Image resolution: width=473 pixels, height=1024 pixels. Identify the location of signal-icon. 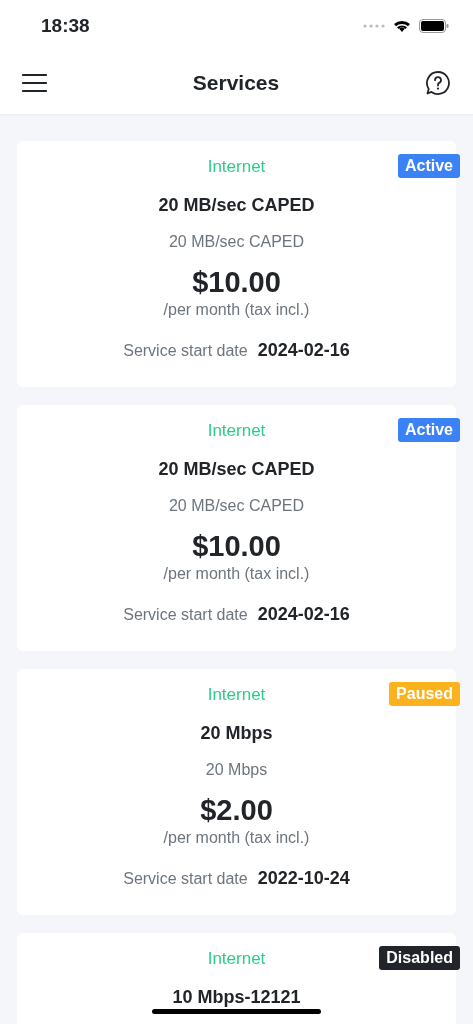
(374, 26).